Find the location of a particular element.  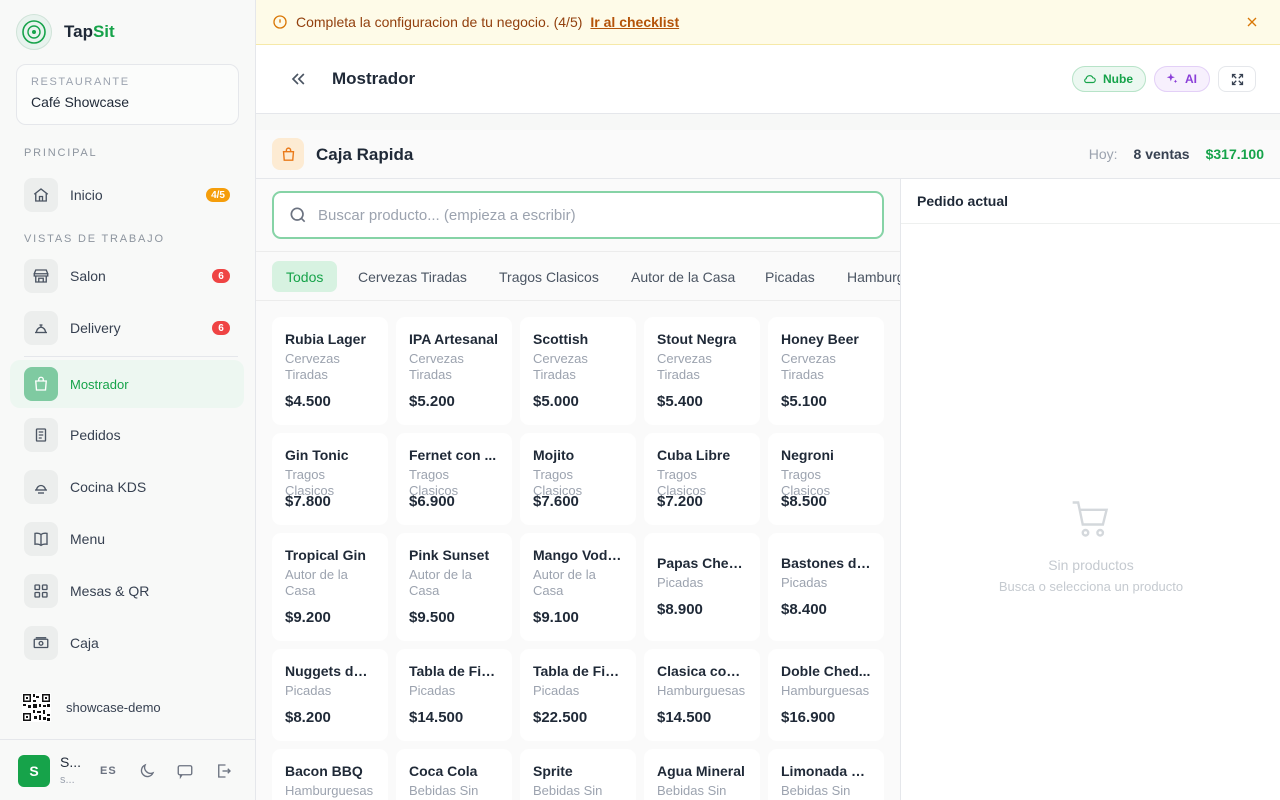

checklist-link: Ir al checklist is located at coordinates (634, 22).